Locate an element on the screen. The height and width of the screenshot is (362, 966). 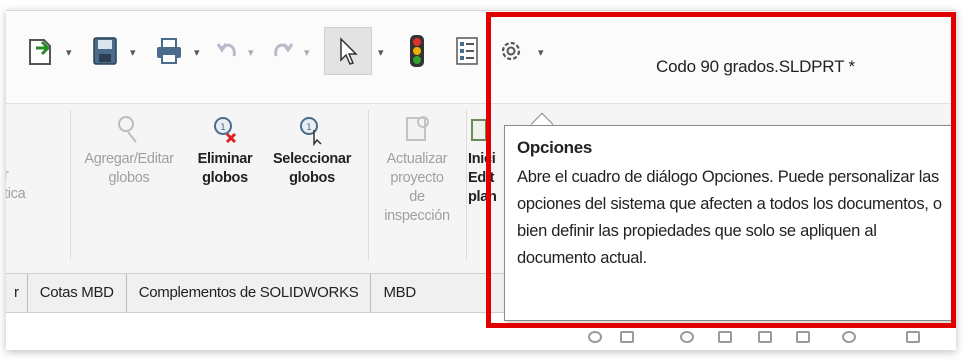
view-orientation-icon is located at coordinates (765, 337).